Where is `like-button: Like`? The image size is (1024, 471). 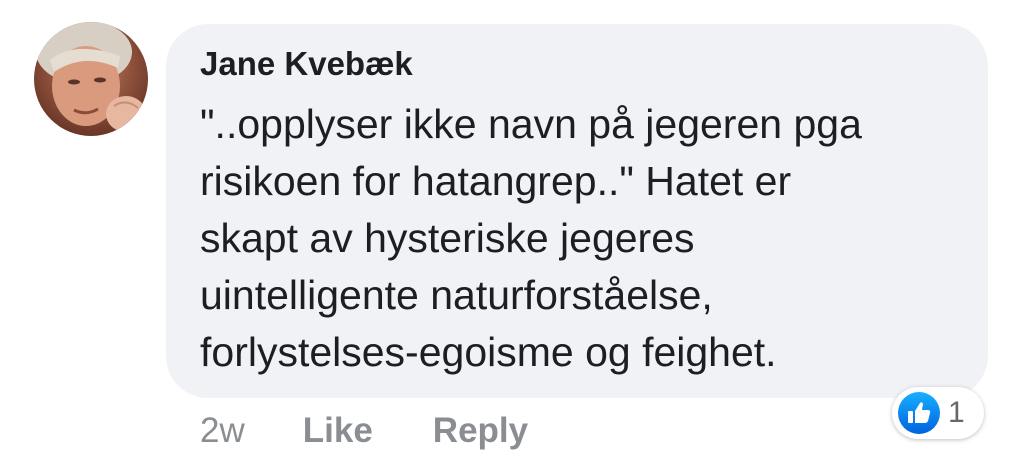 like-button: Like is located at coordinates (338, 431).